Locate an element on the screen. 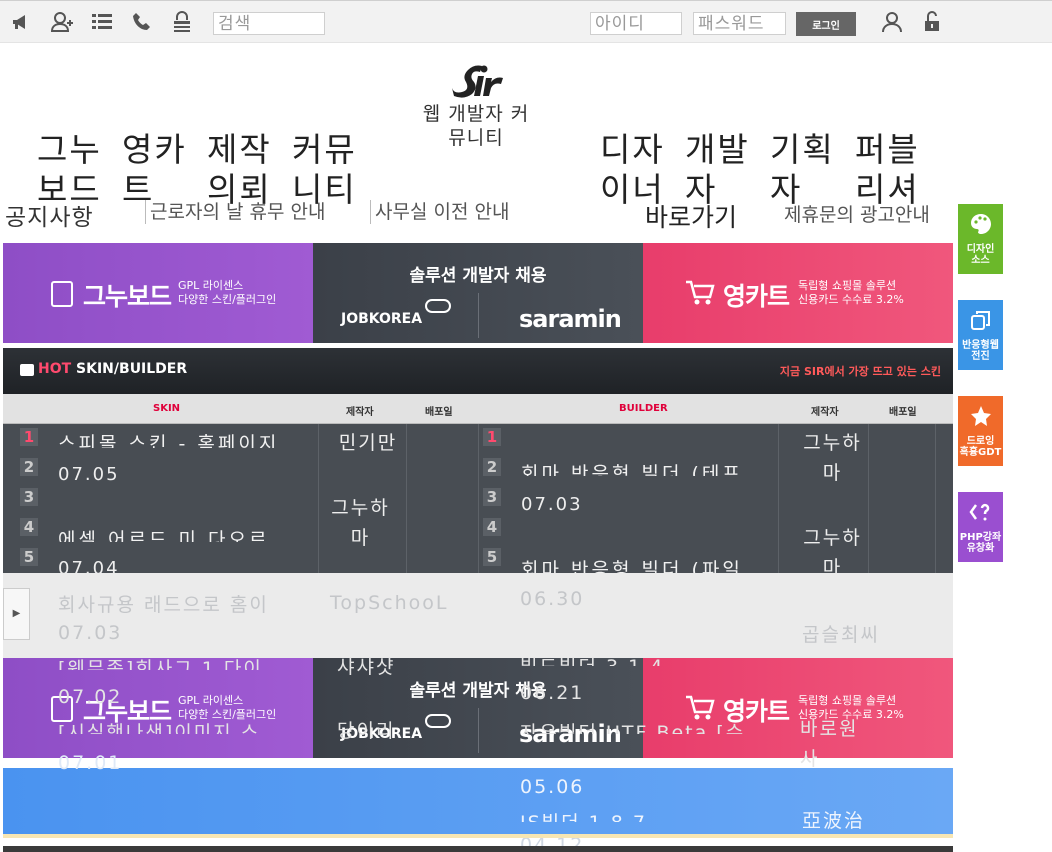 This screenshot has width=1052, height=852. unlock-icon is located at coordinates (932, 22).